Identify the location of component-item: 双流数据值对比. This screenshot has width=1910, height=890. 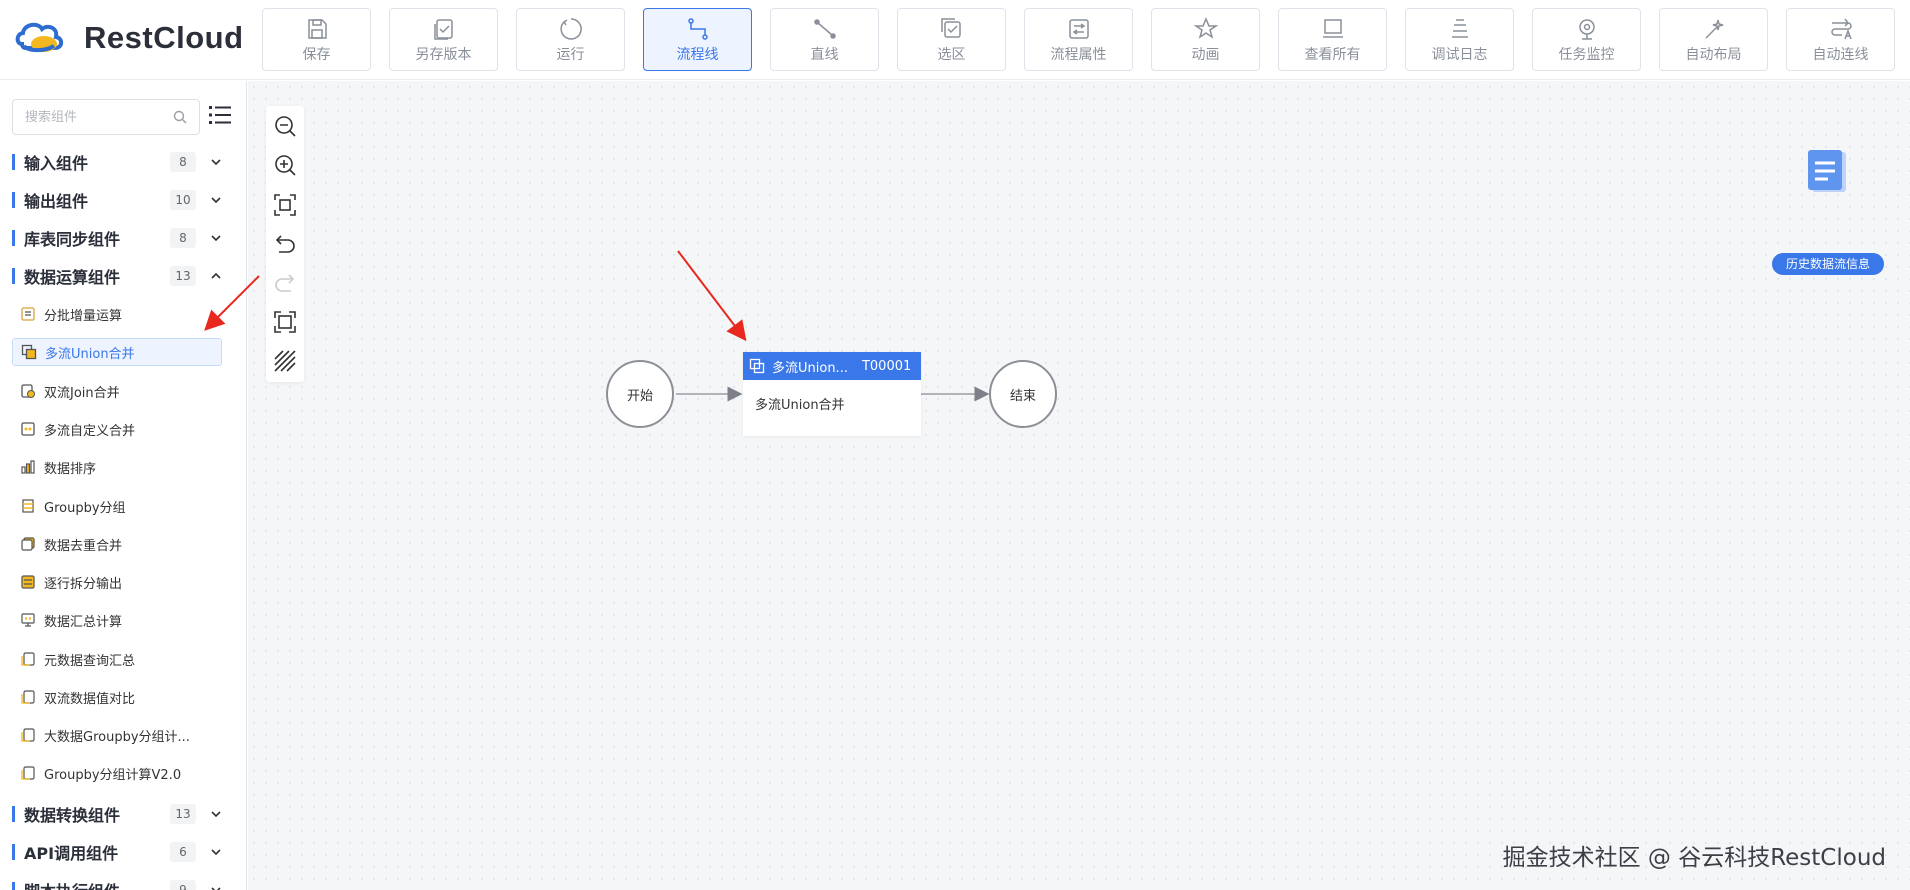
(117, 697).